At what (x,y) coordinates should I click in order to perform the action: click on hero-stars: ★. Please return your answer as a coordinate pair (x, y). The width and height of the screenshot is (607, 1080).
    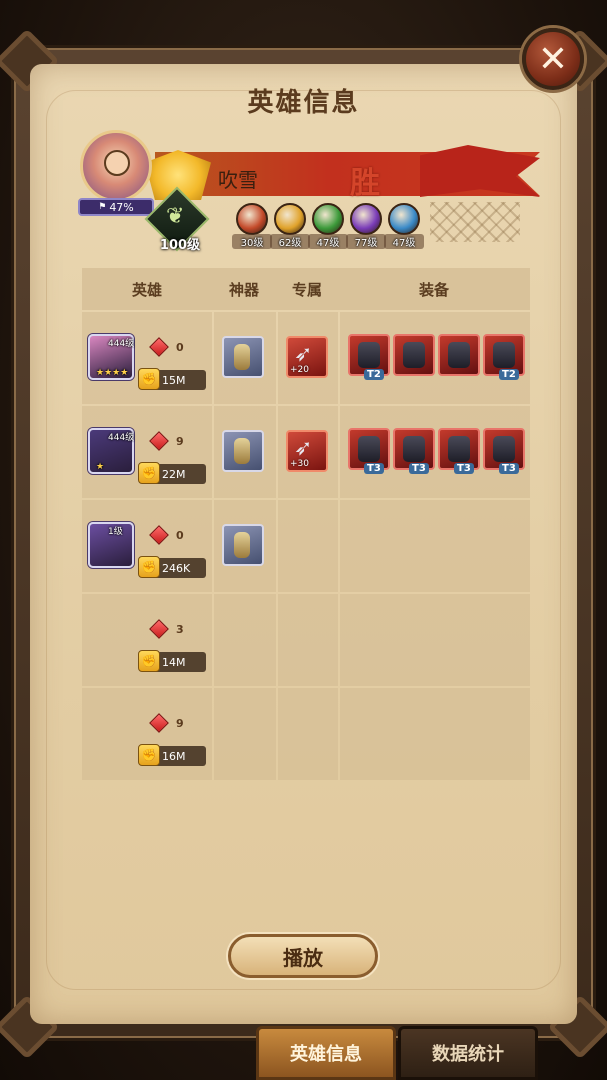
    Looking at the image, I should click on (100, 467).